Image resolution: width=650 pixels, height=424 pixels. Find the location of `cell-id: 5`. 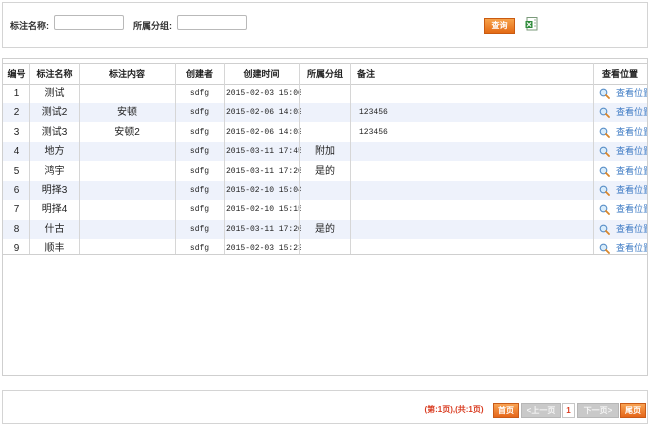

cell-id: 5 is located at coordinates (16, 171).